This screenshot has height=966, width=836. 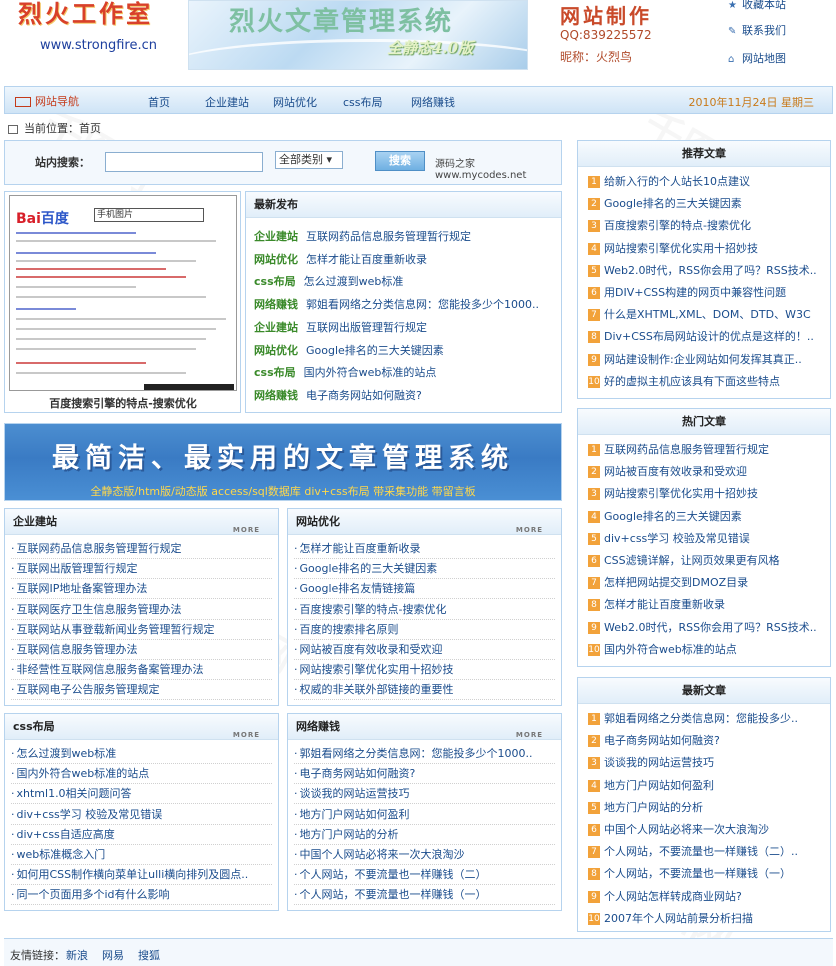 What do you see at coordinates (706, 539) in the screenshot?
I see `sidebar-list-item: 5 div+css学习 校验及常见错误` at bounding box center [706, 539].